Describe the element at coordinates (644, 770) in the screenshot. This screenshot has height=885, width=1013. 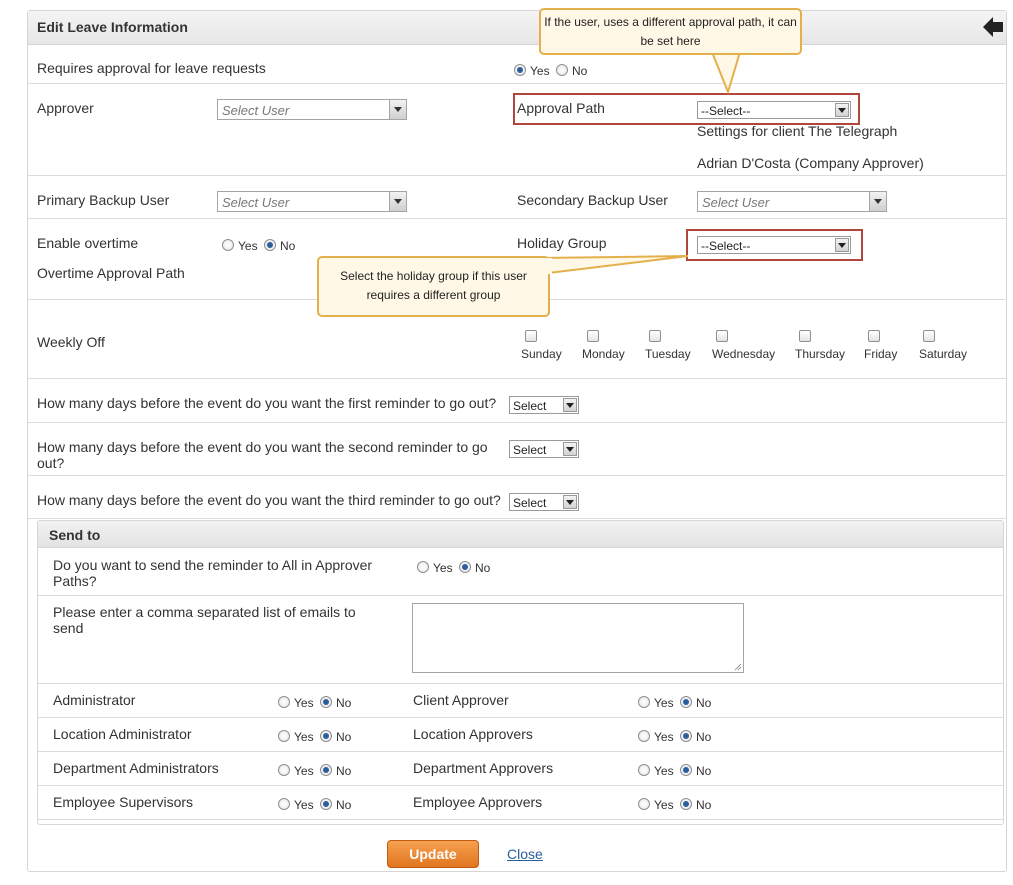
I see `department-approvers-yes-radio` at that location.